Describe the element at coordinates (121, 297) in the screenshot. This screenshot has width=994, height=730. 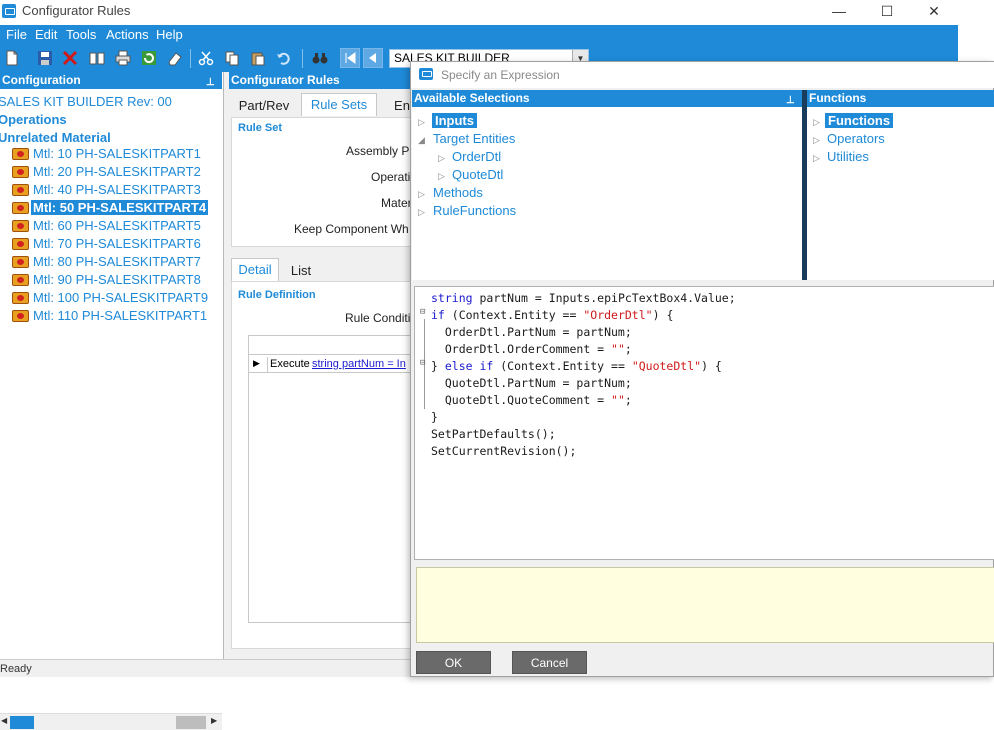
I see `tree-material-label: Mtl: 100 PH-SALESKITPART9` at that location.